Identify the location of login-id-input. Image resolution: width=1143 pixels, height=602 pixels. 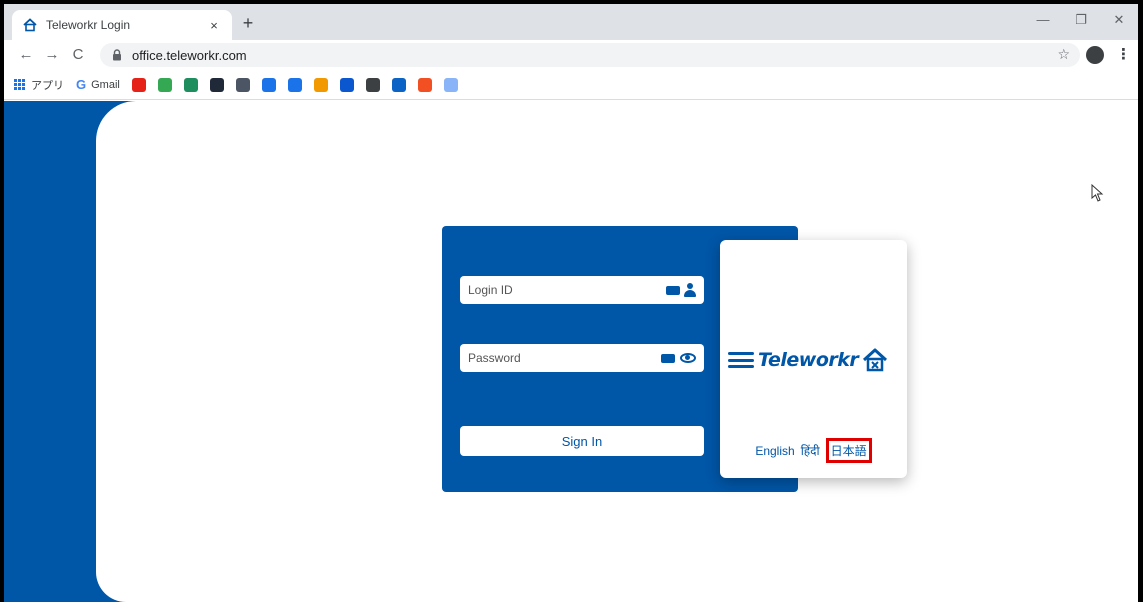
(565, 290).